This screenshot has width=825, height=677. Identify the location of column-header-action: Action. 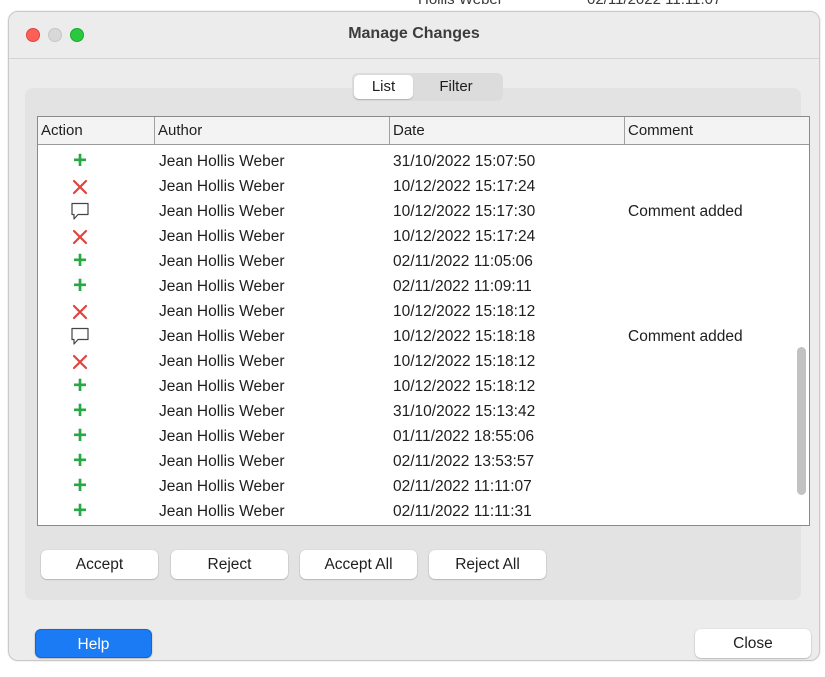
(96, 130).